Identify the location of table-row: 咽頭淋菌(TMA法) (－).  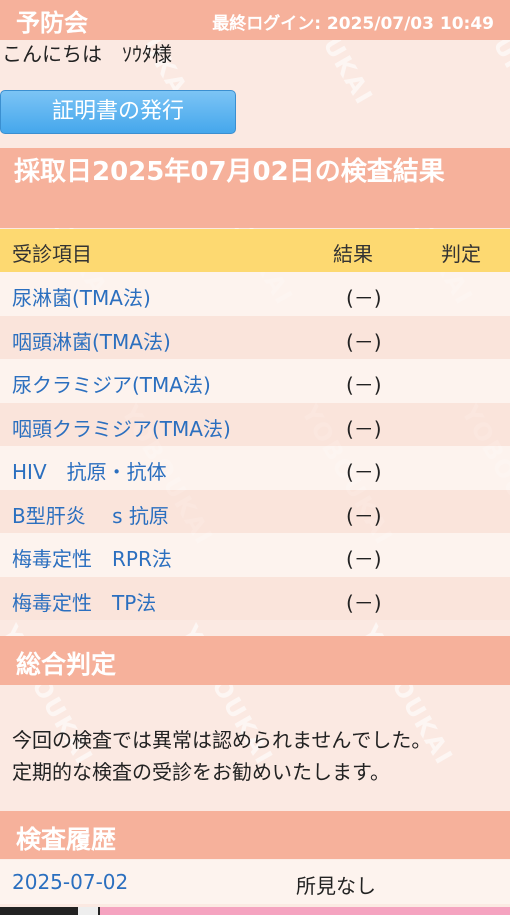
(255, 337).